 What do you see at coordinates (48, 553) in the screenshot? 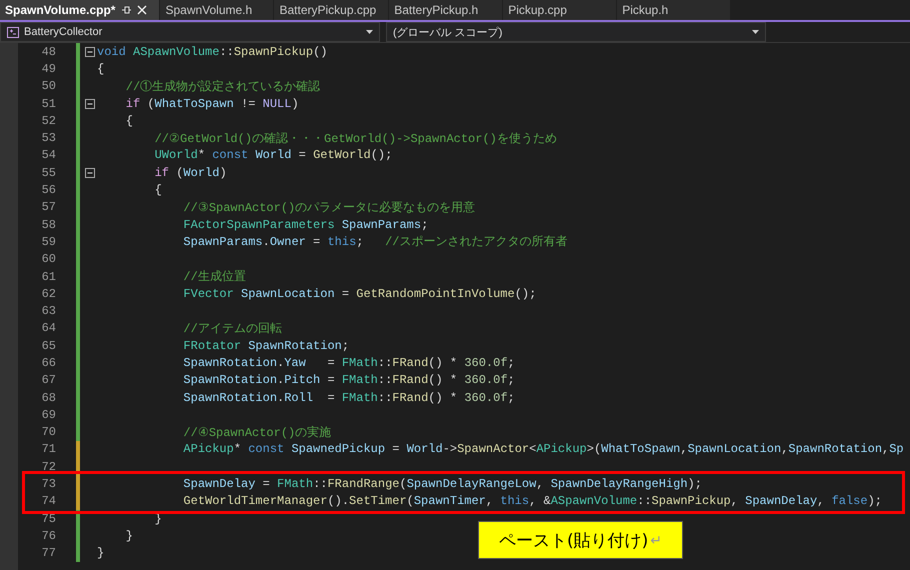
I see `line-number: 77` at bounding box center [48, 553].